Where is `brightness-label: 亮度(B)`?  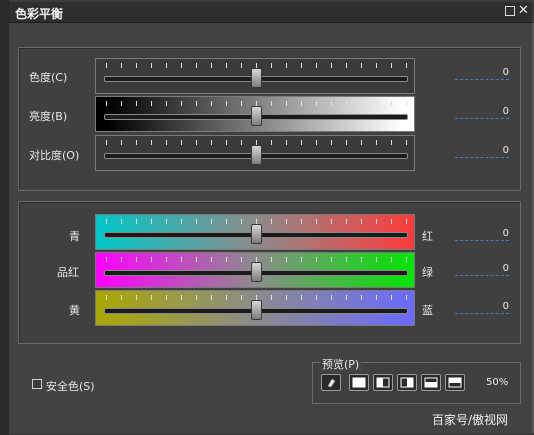 brightness-label: 亮度(B) is located at coordinates (48, 116).